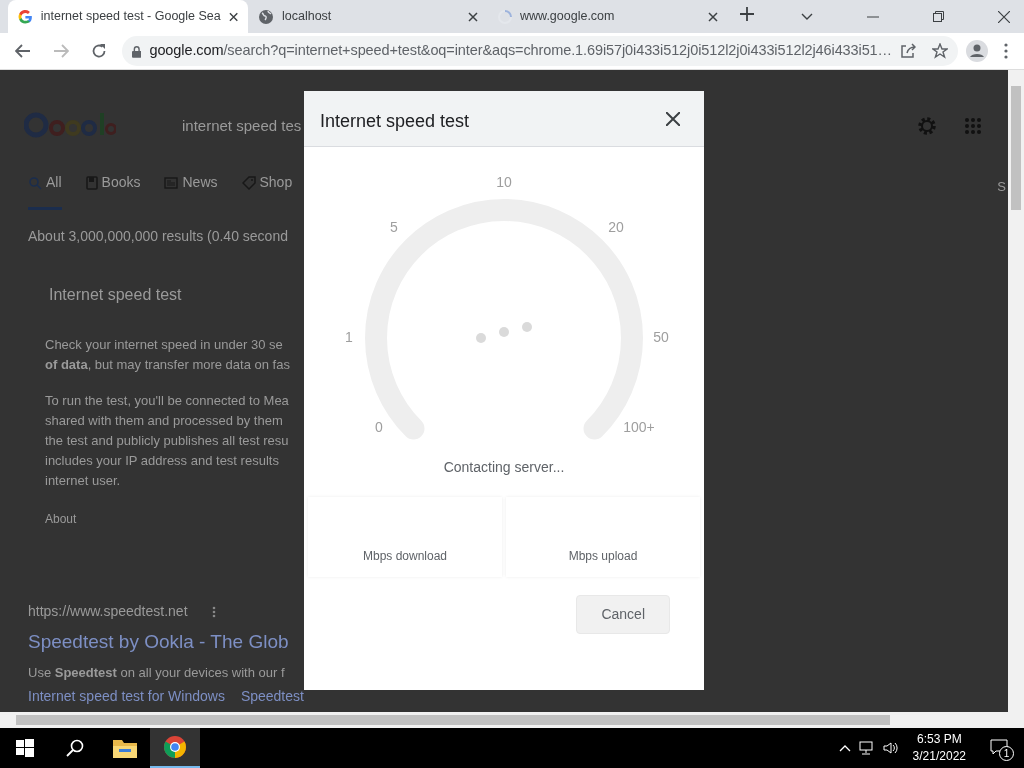 This screenshot has height=768, width=1024. I want to click on gauge-label: 100+, so click(639, 427).